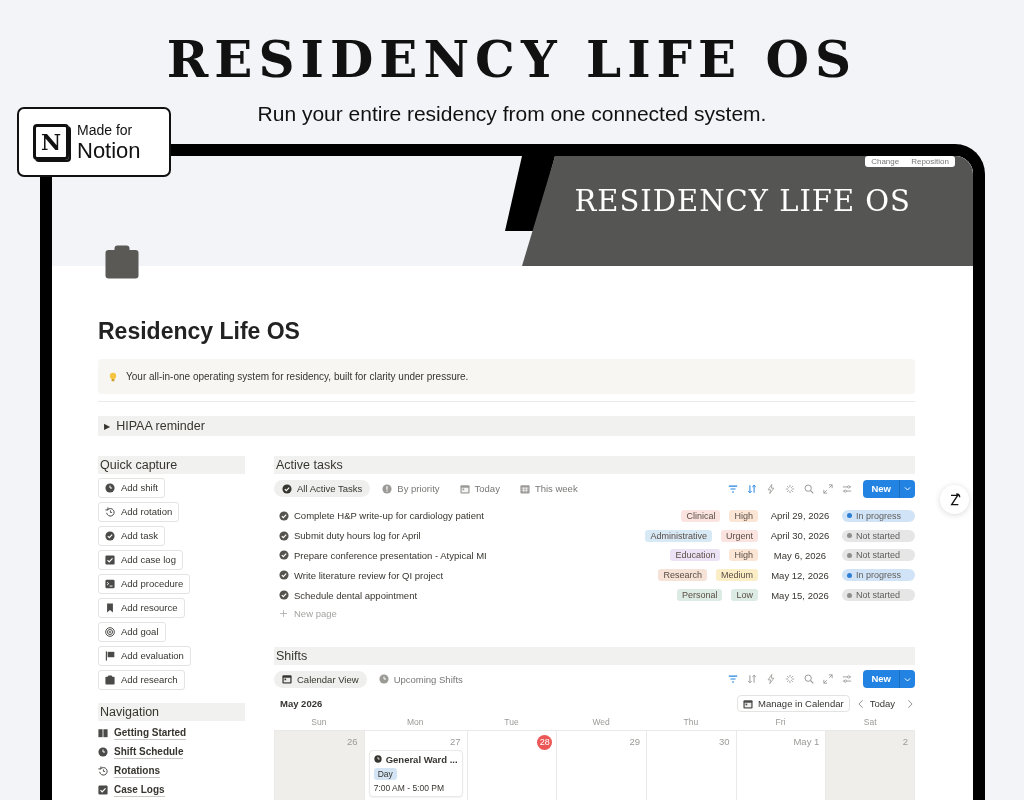  Describe the element at coordinates (724, 742) in the screenshot. I see `day-number: 30` at that location.